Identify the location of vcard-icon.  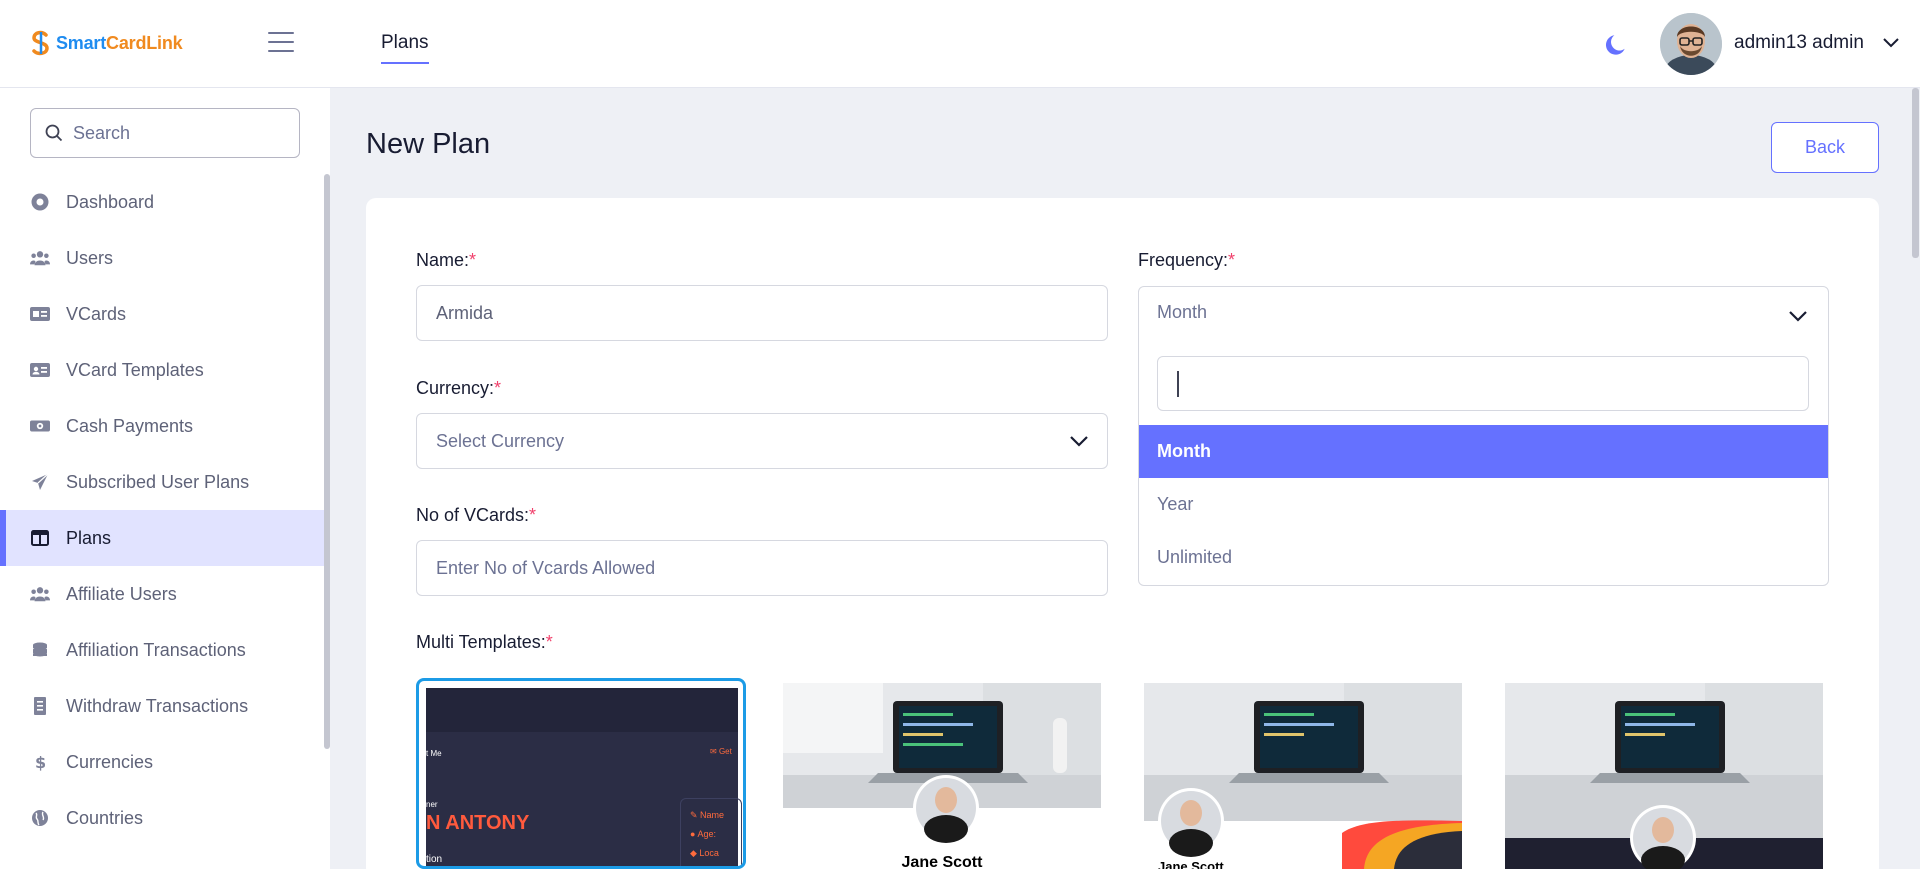
(40, 314).